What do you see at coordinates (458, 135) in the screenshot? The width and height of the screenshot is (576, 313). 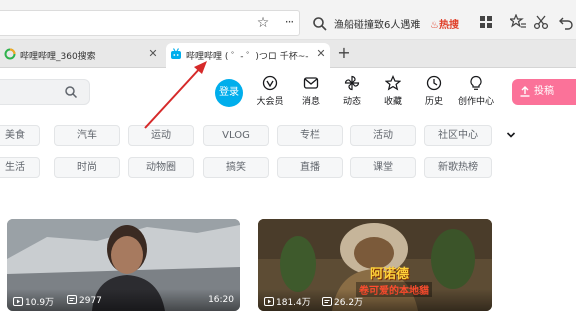 I see `channel-item: 社区中心` at bounding box center [458, 135].